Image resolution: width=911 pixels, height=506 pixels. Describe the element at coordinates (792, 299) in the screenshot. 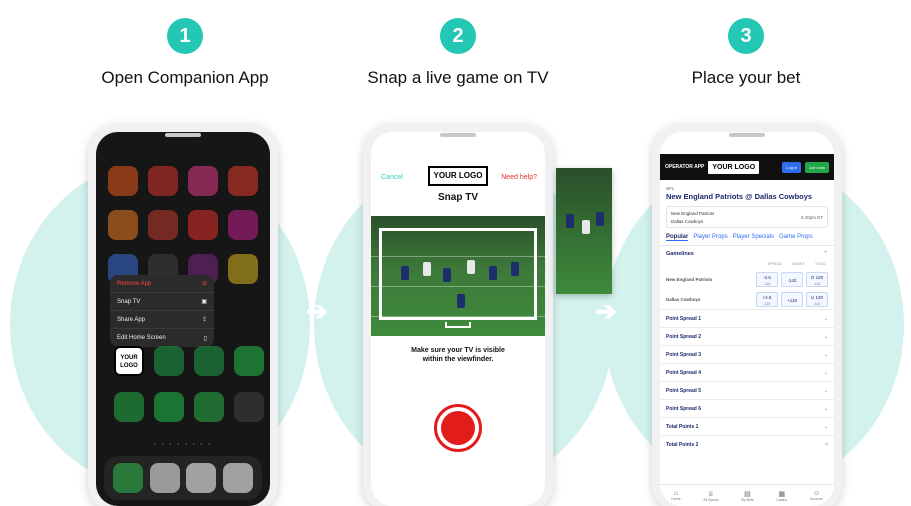

I see `money-odds-button: +118` at that location.